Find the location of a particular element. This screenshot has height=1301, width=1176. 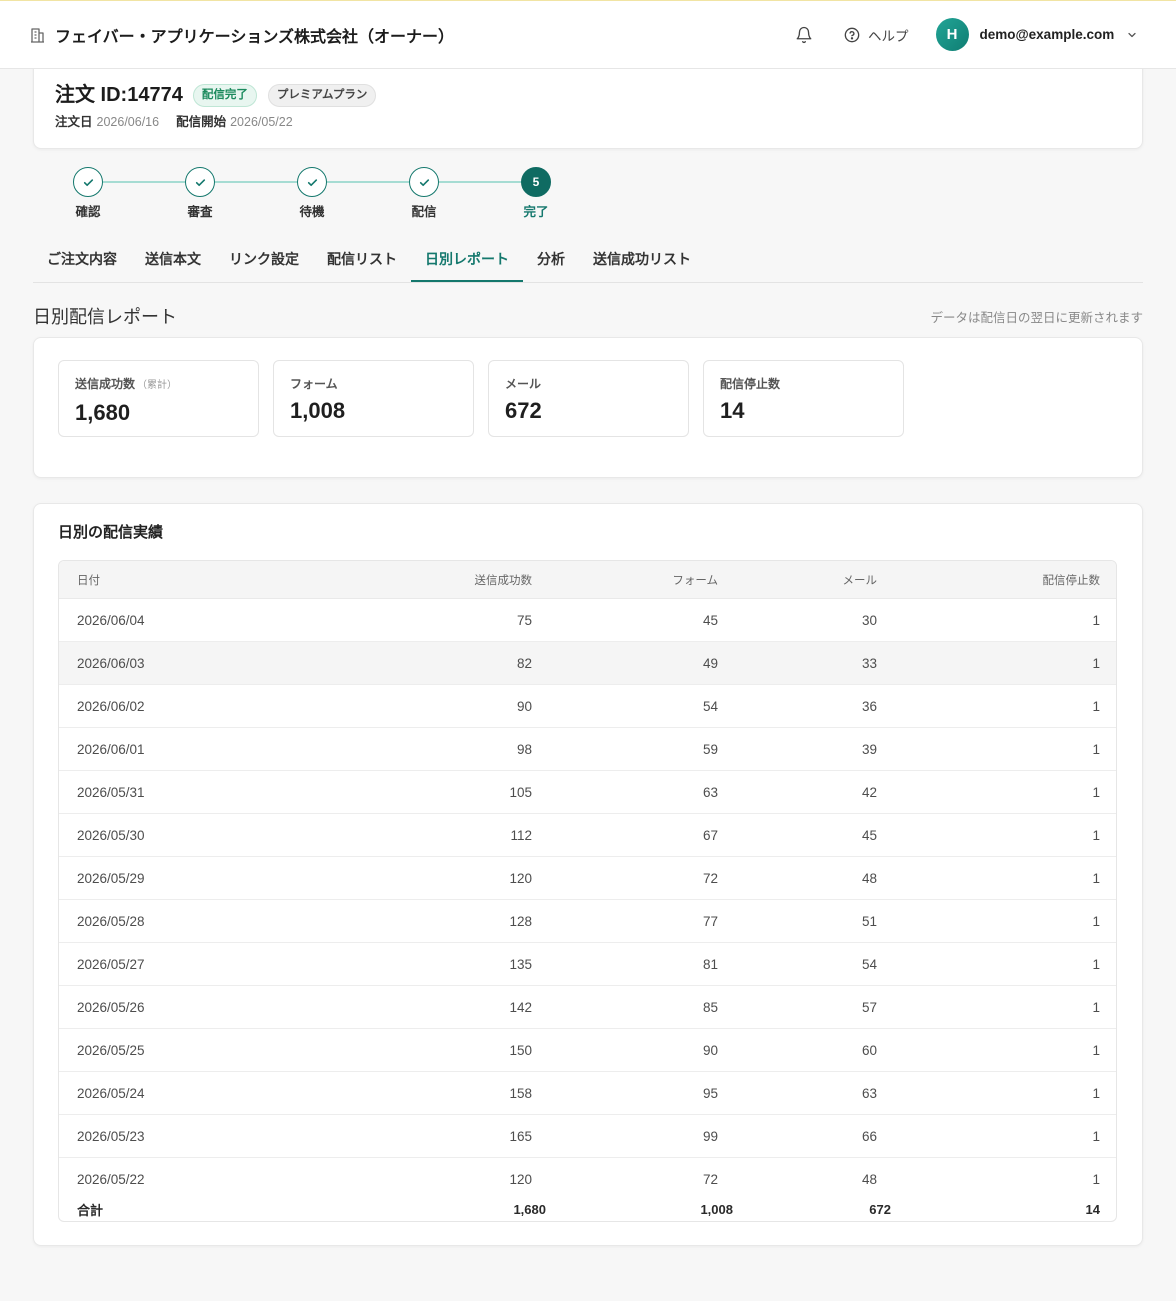

table-row: 2026/06/03 82 49 33 1 is located at coordinates (587, 663).